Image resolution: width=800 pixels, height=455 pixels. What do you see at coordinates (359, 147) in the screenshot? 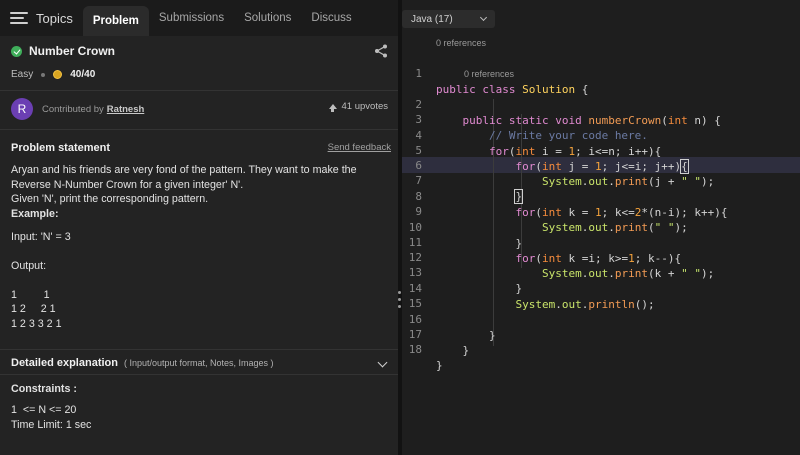
I see `send-feedback-link: Send feedback` at bounding box center [359, 147].